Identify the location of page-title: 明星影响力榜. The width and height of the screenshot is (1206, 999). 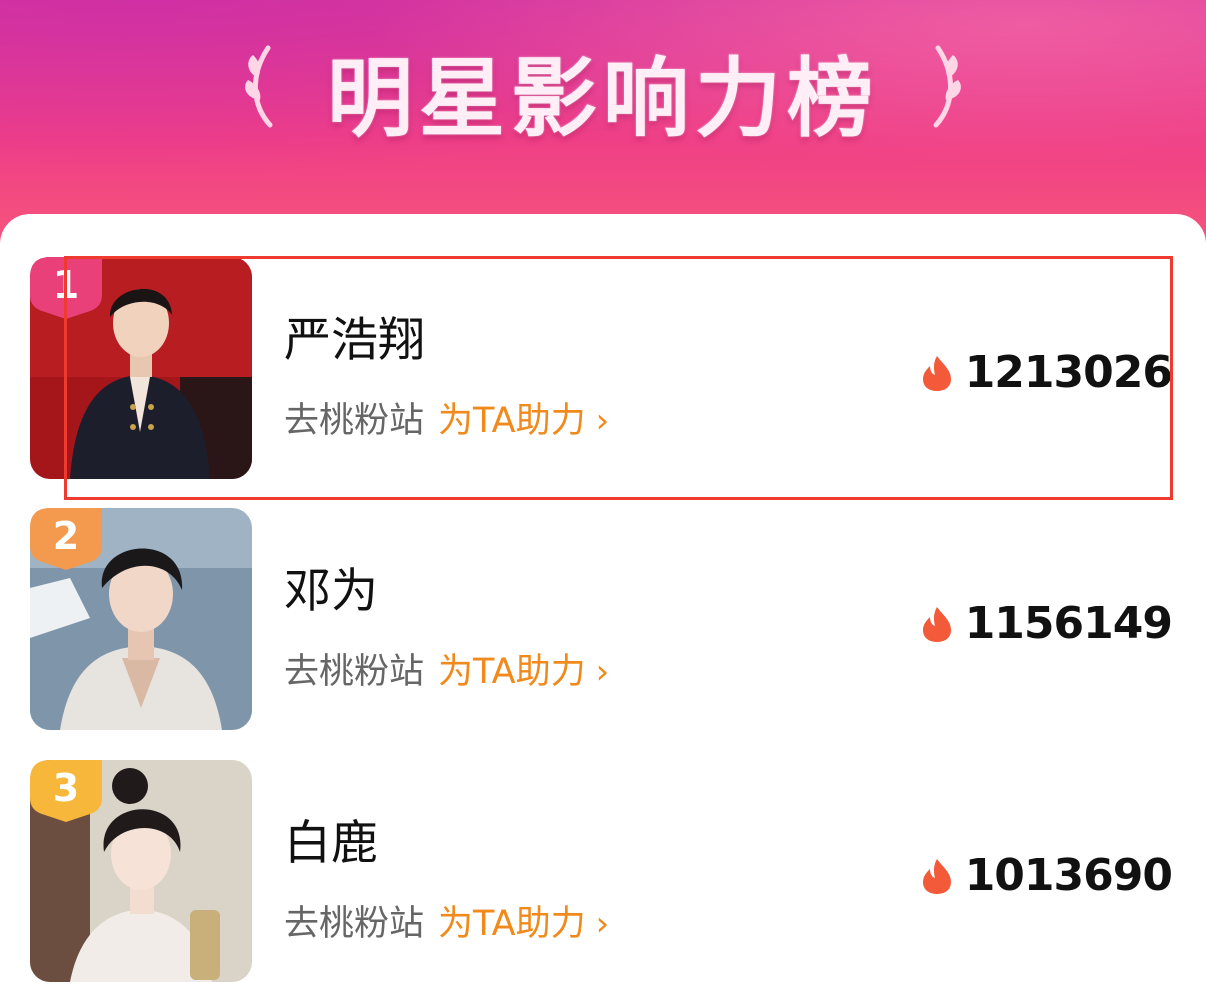
(603, 99).